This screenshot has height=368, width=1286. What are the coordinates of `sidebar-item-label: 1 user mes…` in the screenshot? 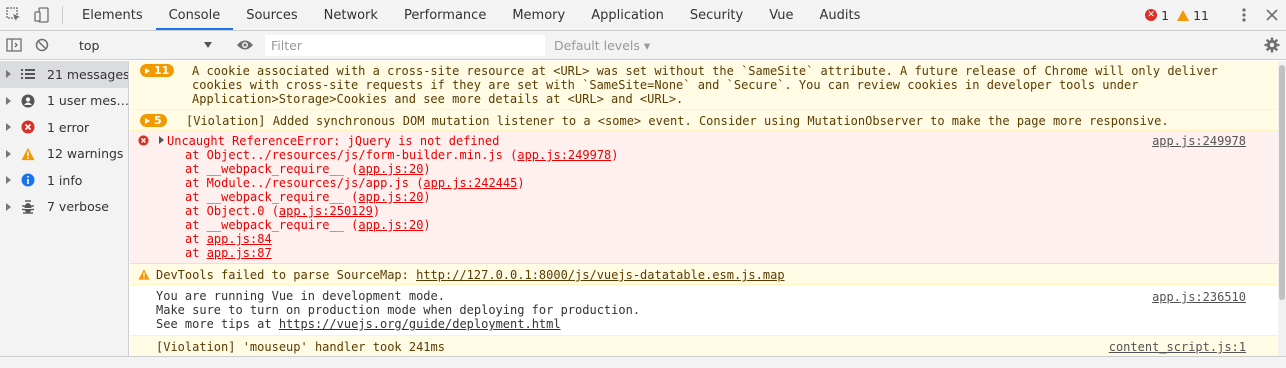 It's located at (87, 101).